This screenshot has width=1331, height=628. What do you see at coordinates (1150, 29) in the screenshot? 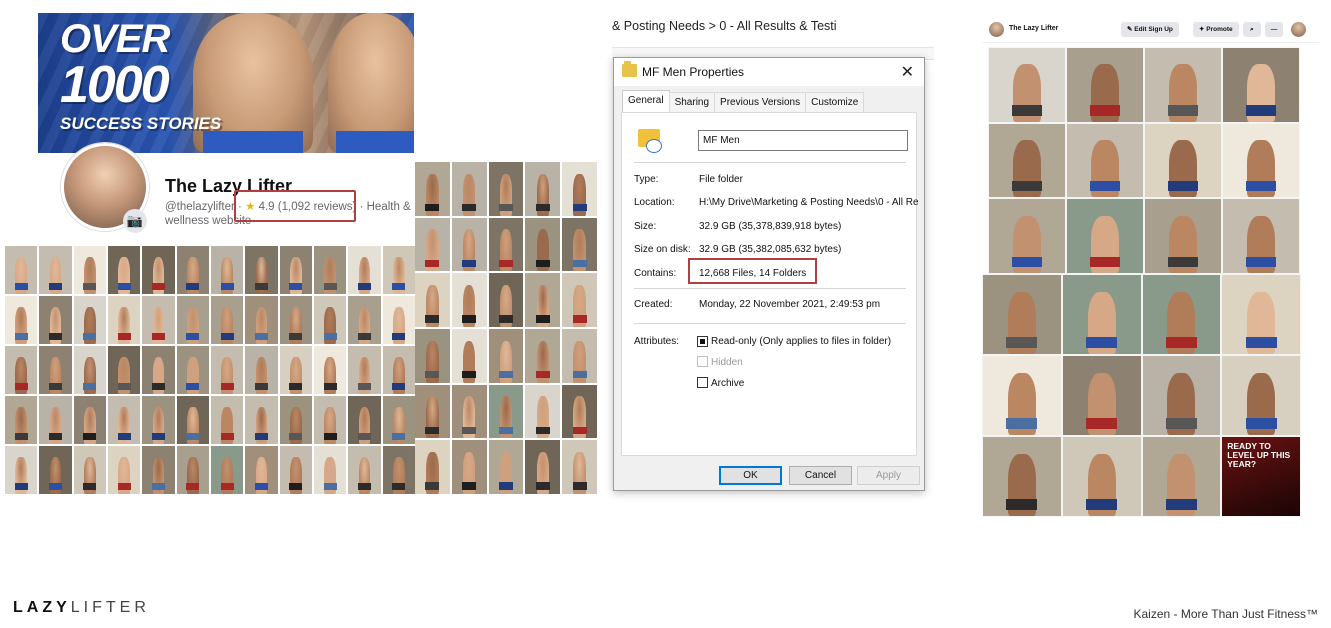
I see `edit-signup-button: ✎ Edit Sign Up` at bounding box center [1150, 29].